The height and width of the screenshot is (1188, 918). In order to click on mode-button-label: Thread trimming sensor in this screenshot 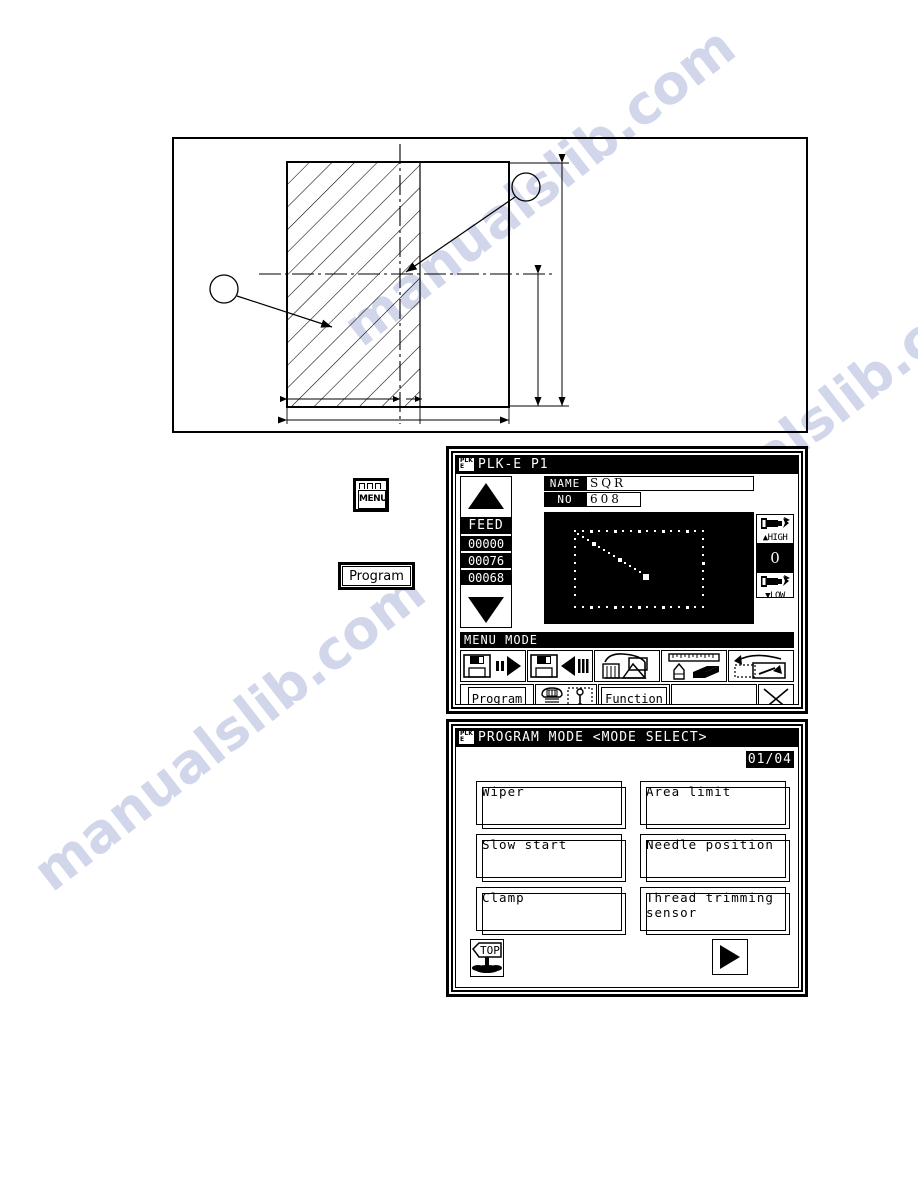, I will do `click(710, 905)`.